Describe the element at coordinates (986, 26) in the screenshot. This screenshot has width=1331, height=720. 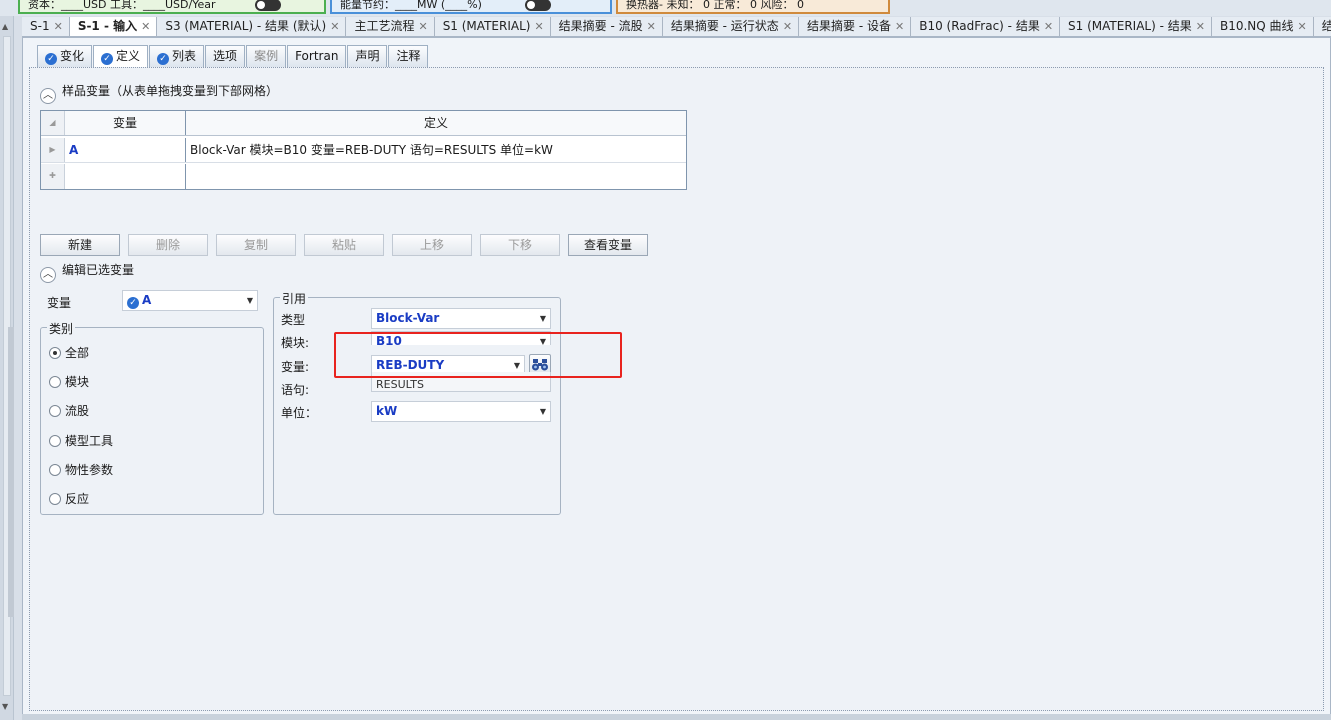
I see `doc-tab: B10 (RadFrac) - 结果 ✕` at that location.